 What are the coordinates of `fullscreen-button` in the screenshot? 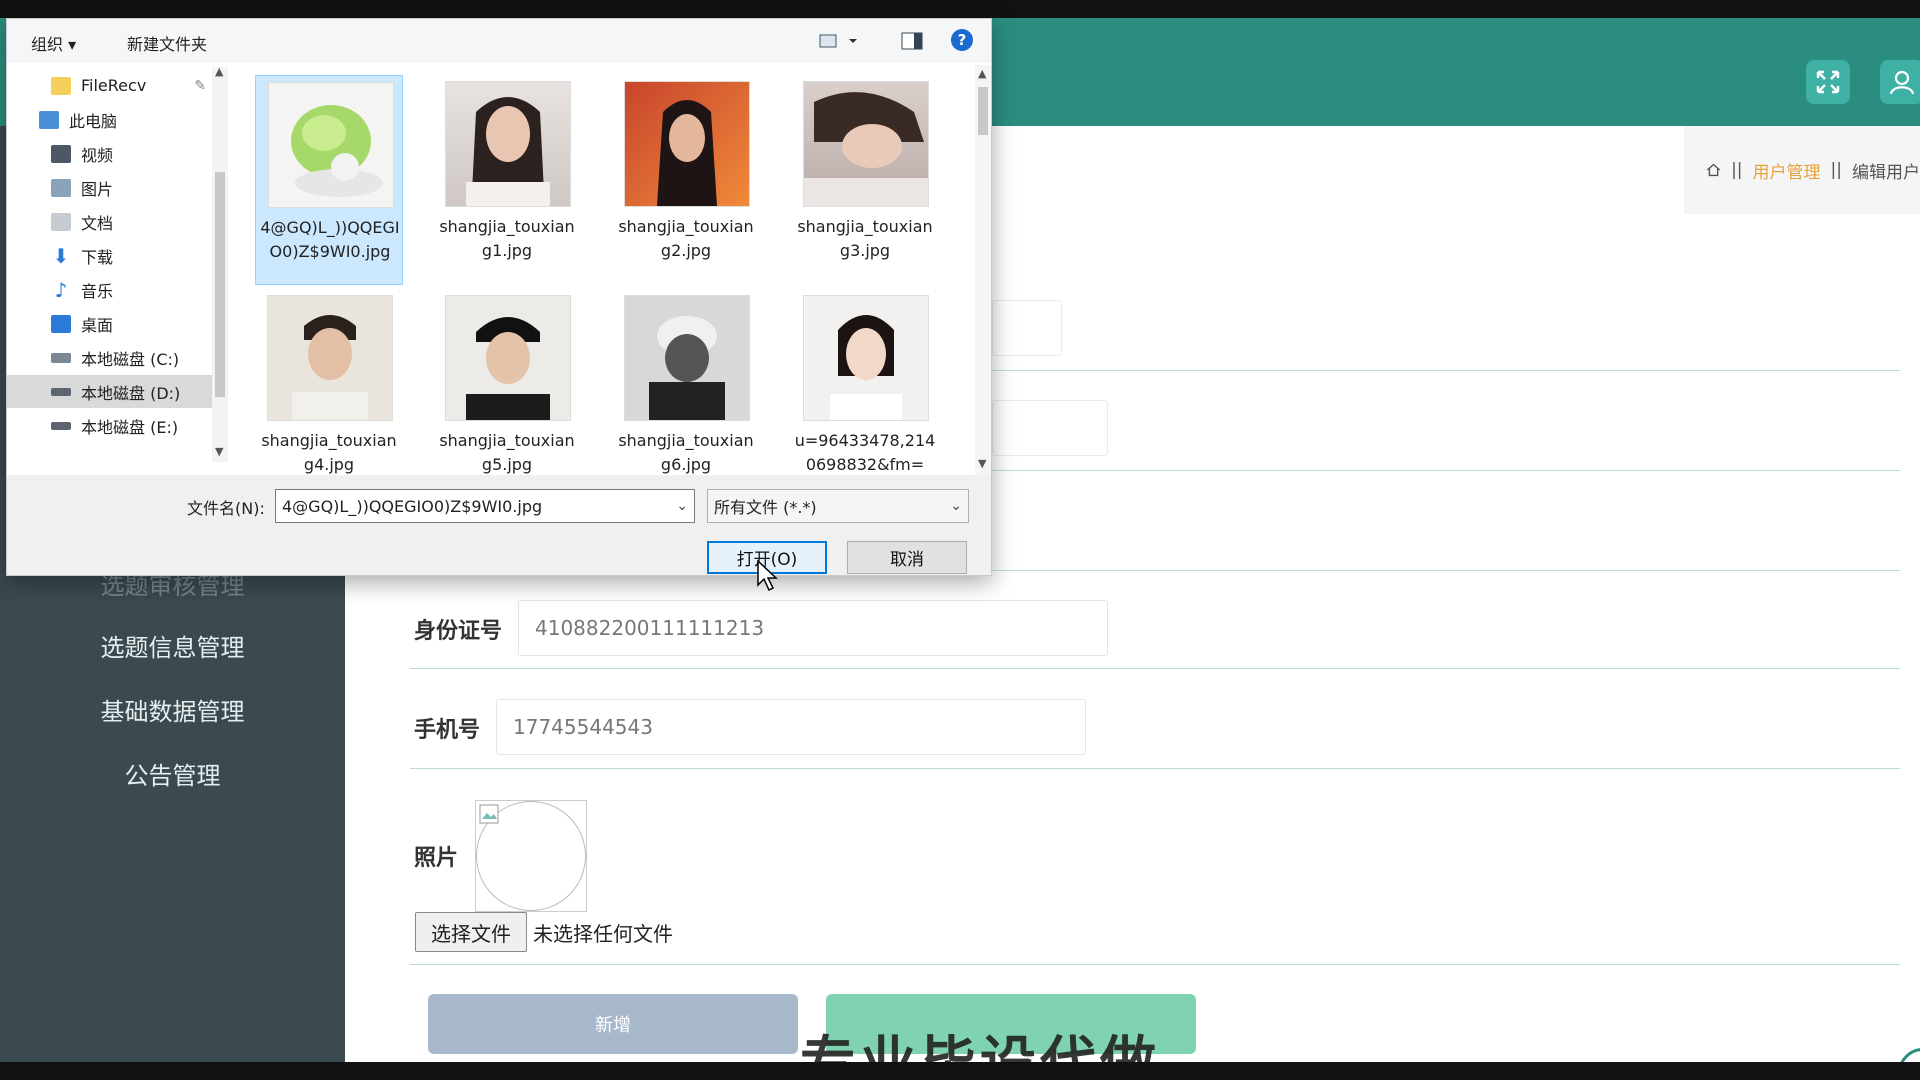 It's located at (1828, 82).